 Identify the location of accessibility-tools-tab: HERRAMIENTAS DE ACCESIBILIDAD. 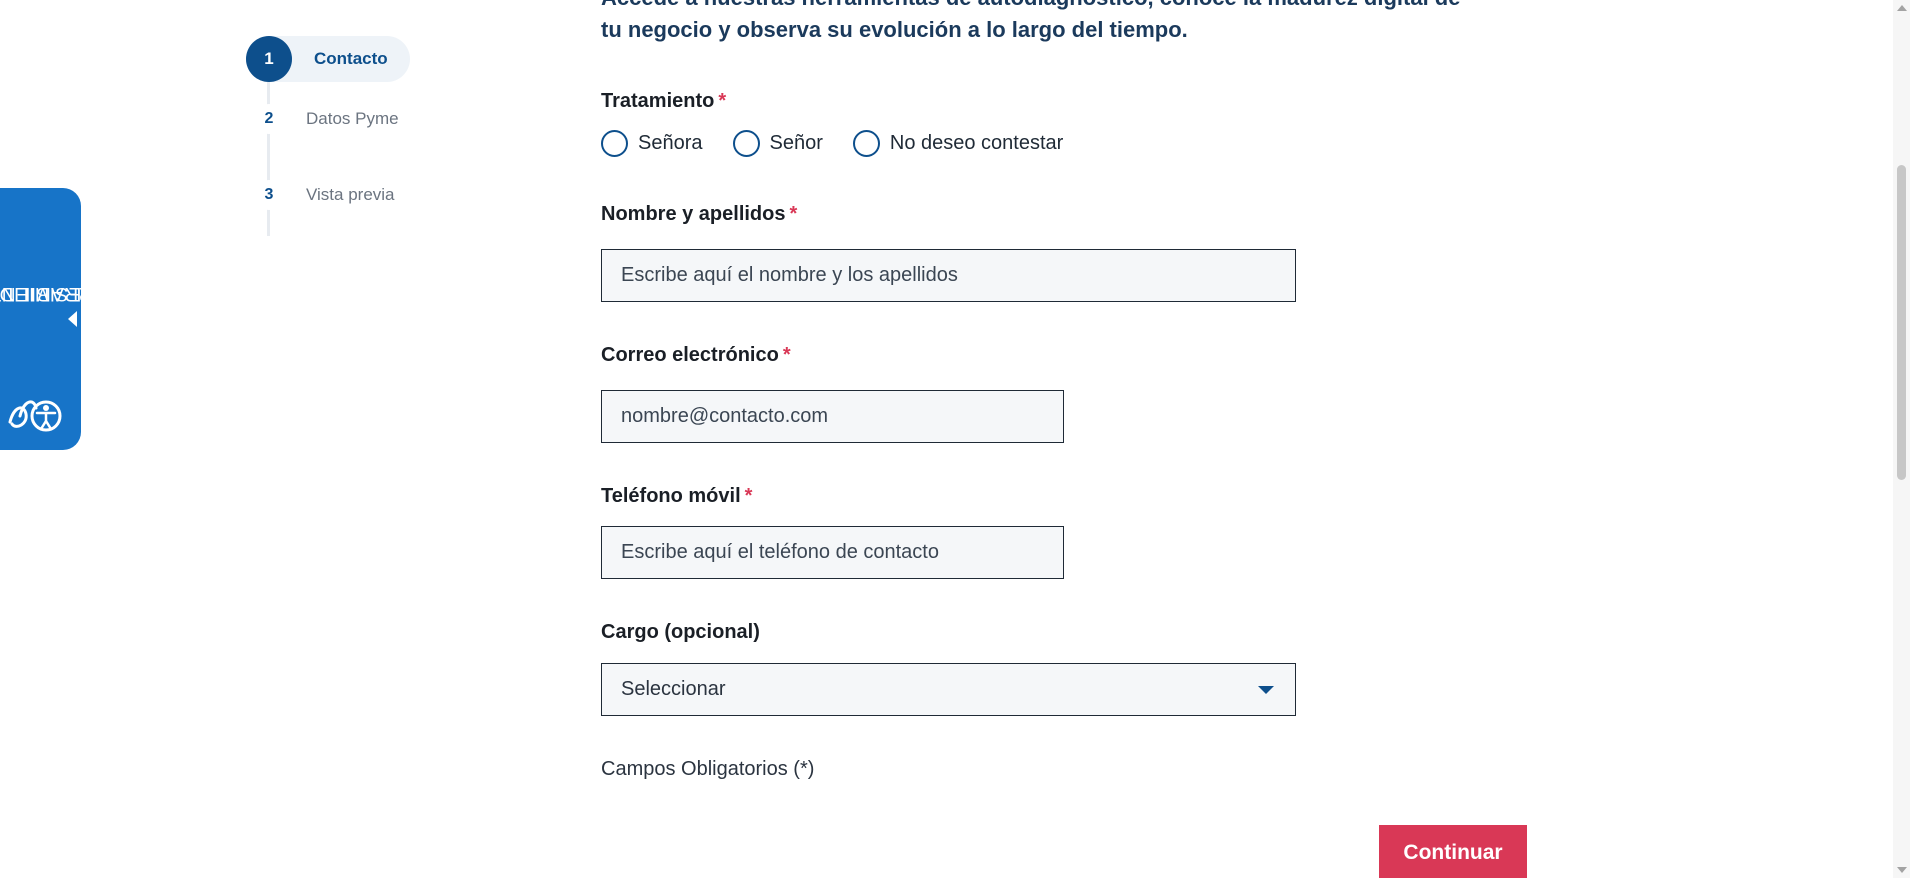
(61, 319).